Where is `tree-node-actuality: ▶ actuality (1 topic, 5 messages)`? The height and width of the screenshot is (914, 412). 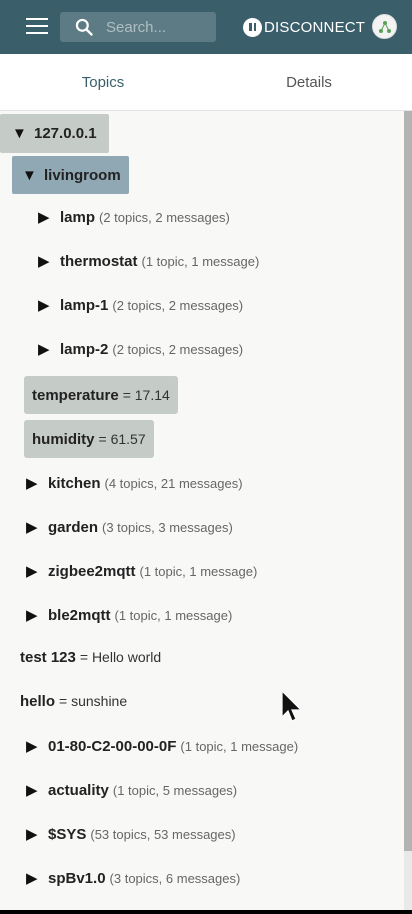 tree-node-actuality: ▶ actuality (1 topic, 5 messages) is located at coordinates (131, 790).